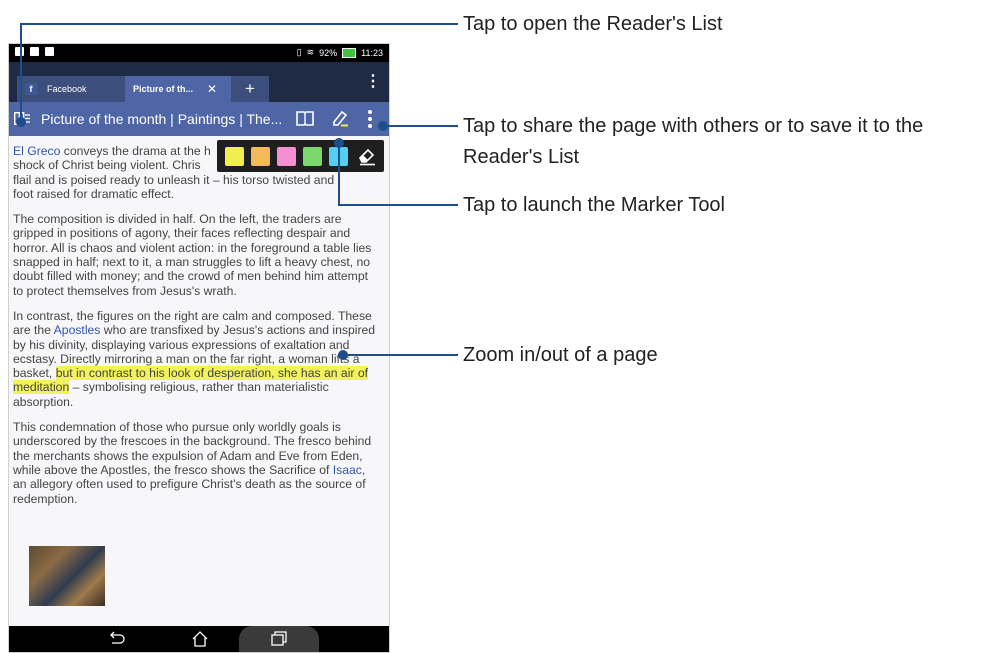 This screenshot has height=653, width=984. I want to click on callout-share-line2: Reader's List, so click(521, 157).